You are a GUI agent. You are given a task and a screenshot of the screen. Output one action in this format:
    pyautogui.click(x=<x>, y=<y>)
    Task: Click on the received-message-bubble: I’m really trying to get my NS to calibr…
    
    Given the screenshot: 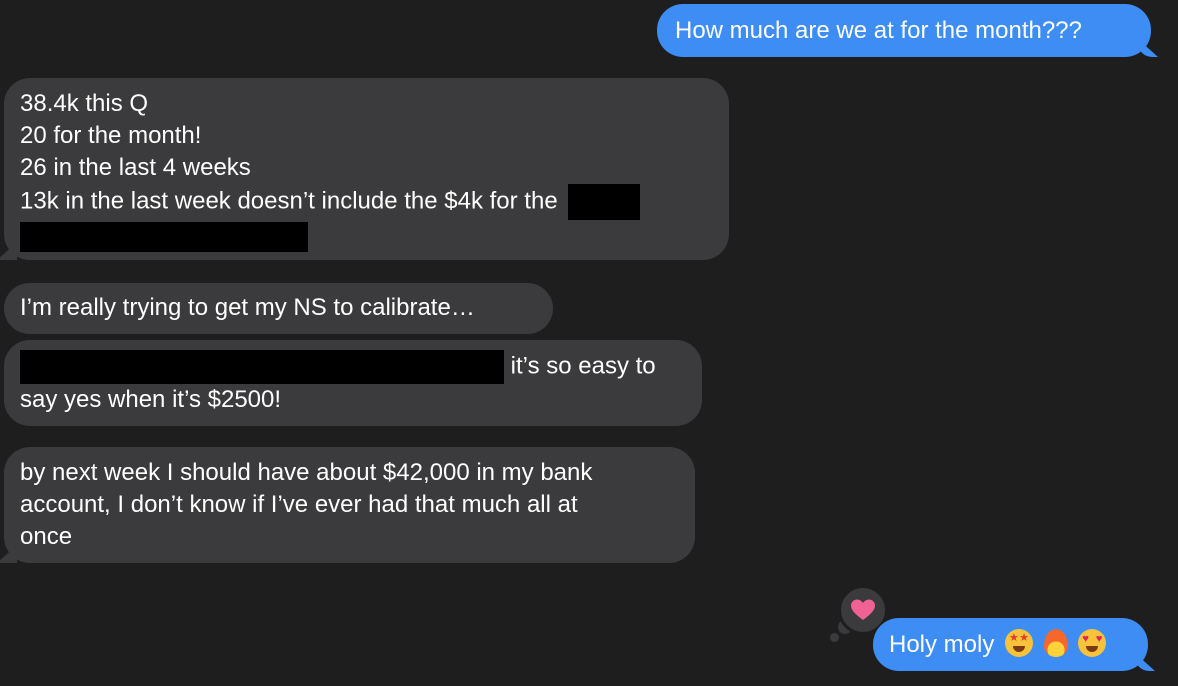 What is the action you would take?
    pyautogui.click(x=278, y=308)
    